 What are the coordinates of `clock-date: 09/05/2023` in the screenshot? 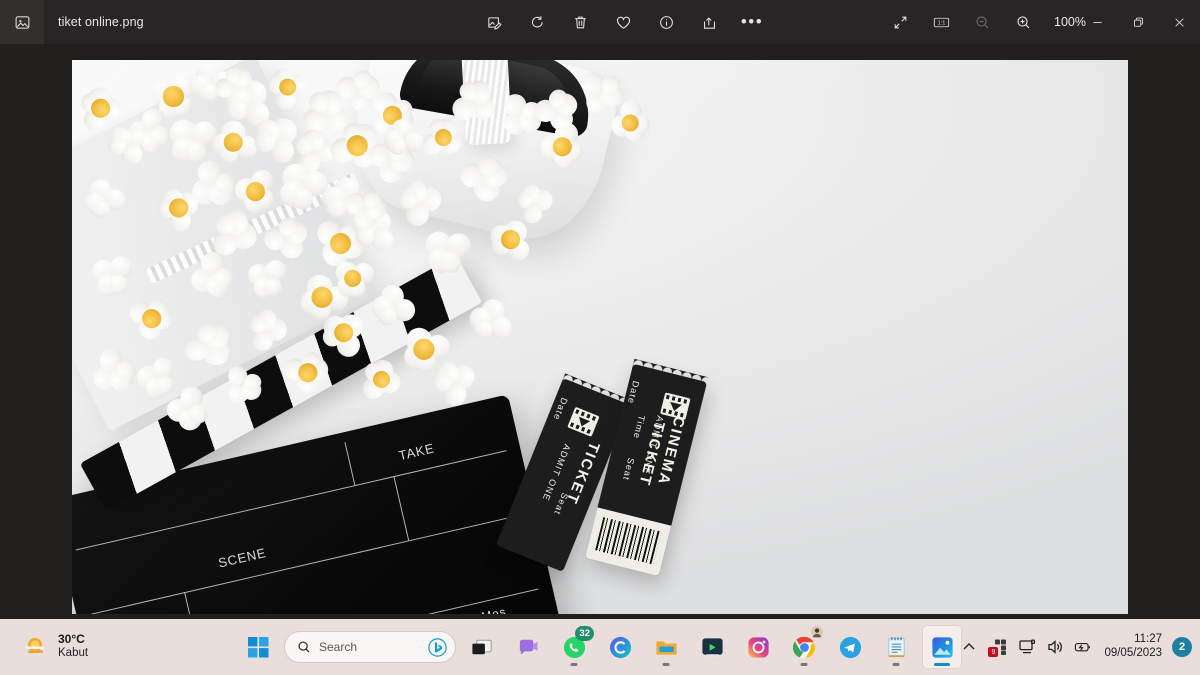 It's located at (1133, 653).